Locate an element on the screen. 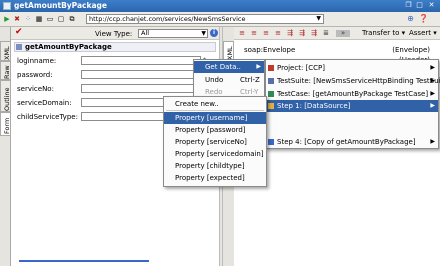 The image size is (440, 266). tree-row-value: (Envelope) is located at coordinates (411, 50).